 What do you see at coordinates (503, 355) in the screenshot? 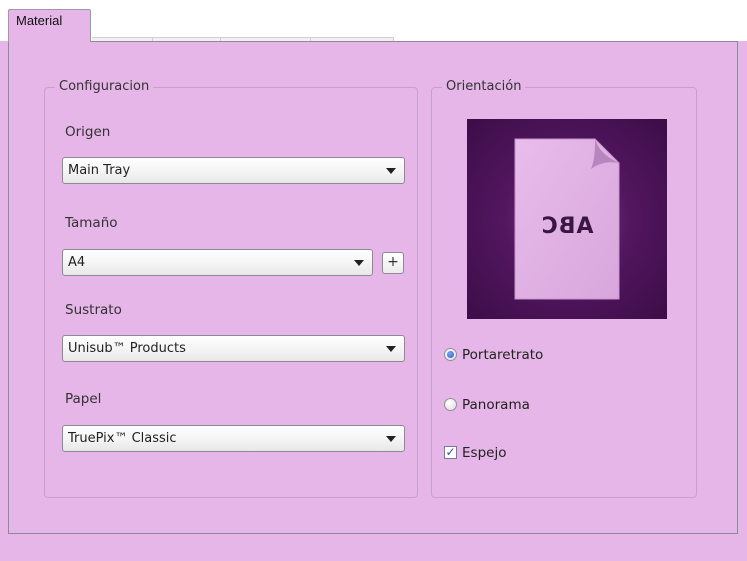
I see `portrait-radio-label: Portaretrato` at bounding box center [503, 355].